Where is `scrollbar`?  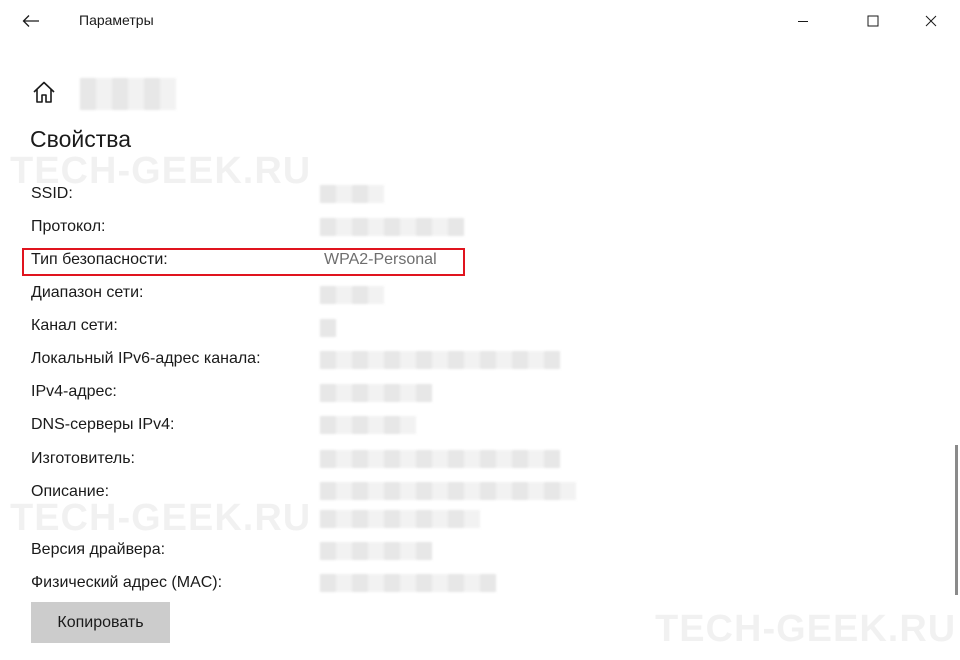
scrollbar is located at coordinates (956, 520).